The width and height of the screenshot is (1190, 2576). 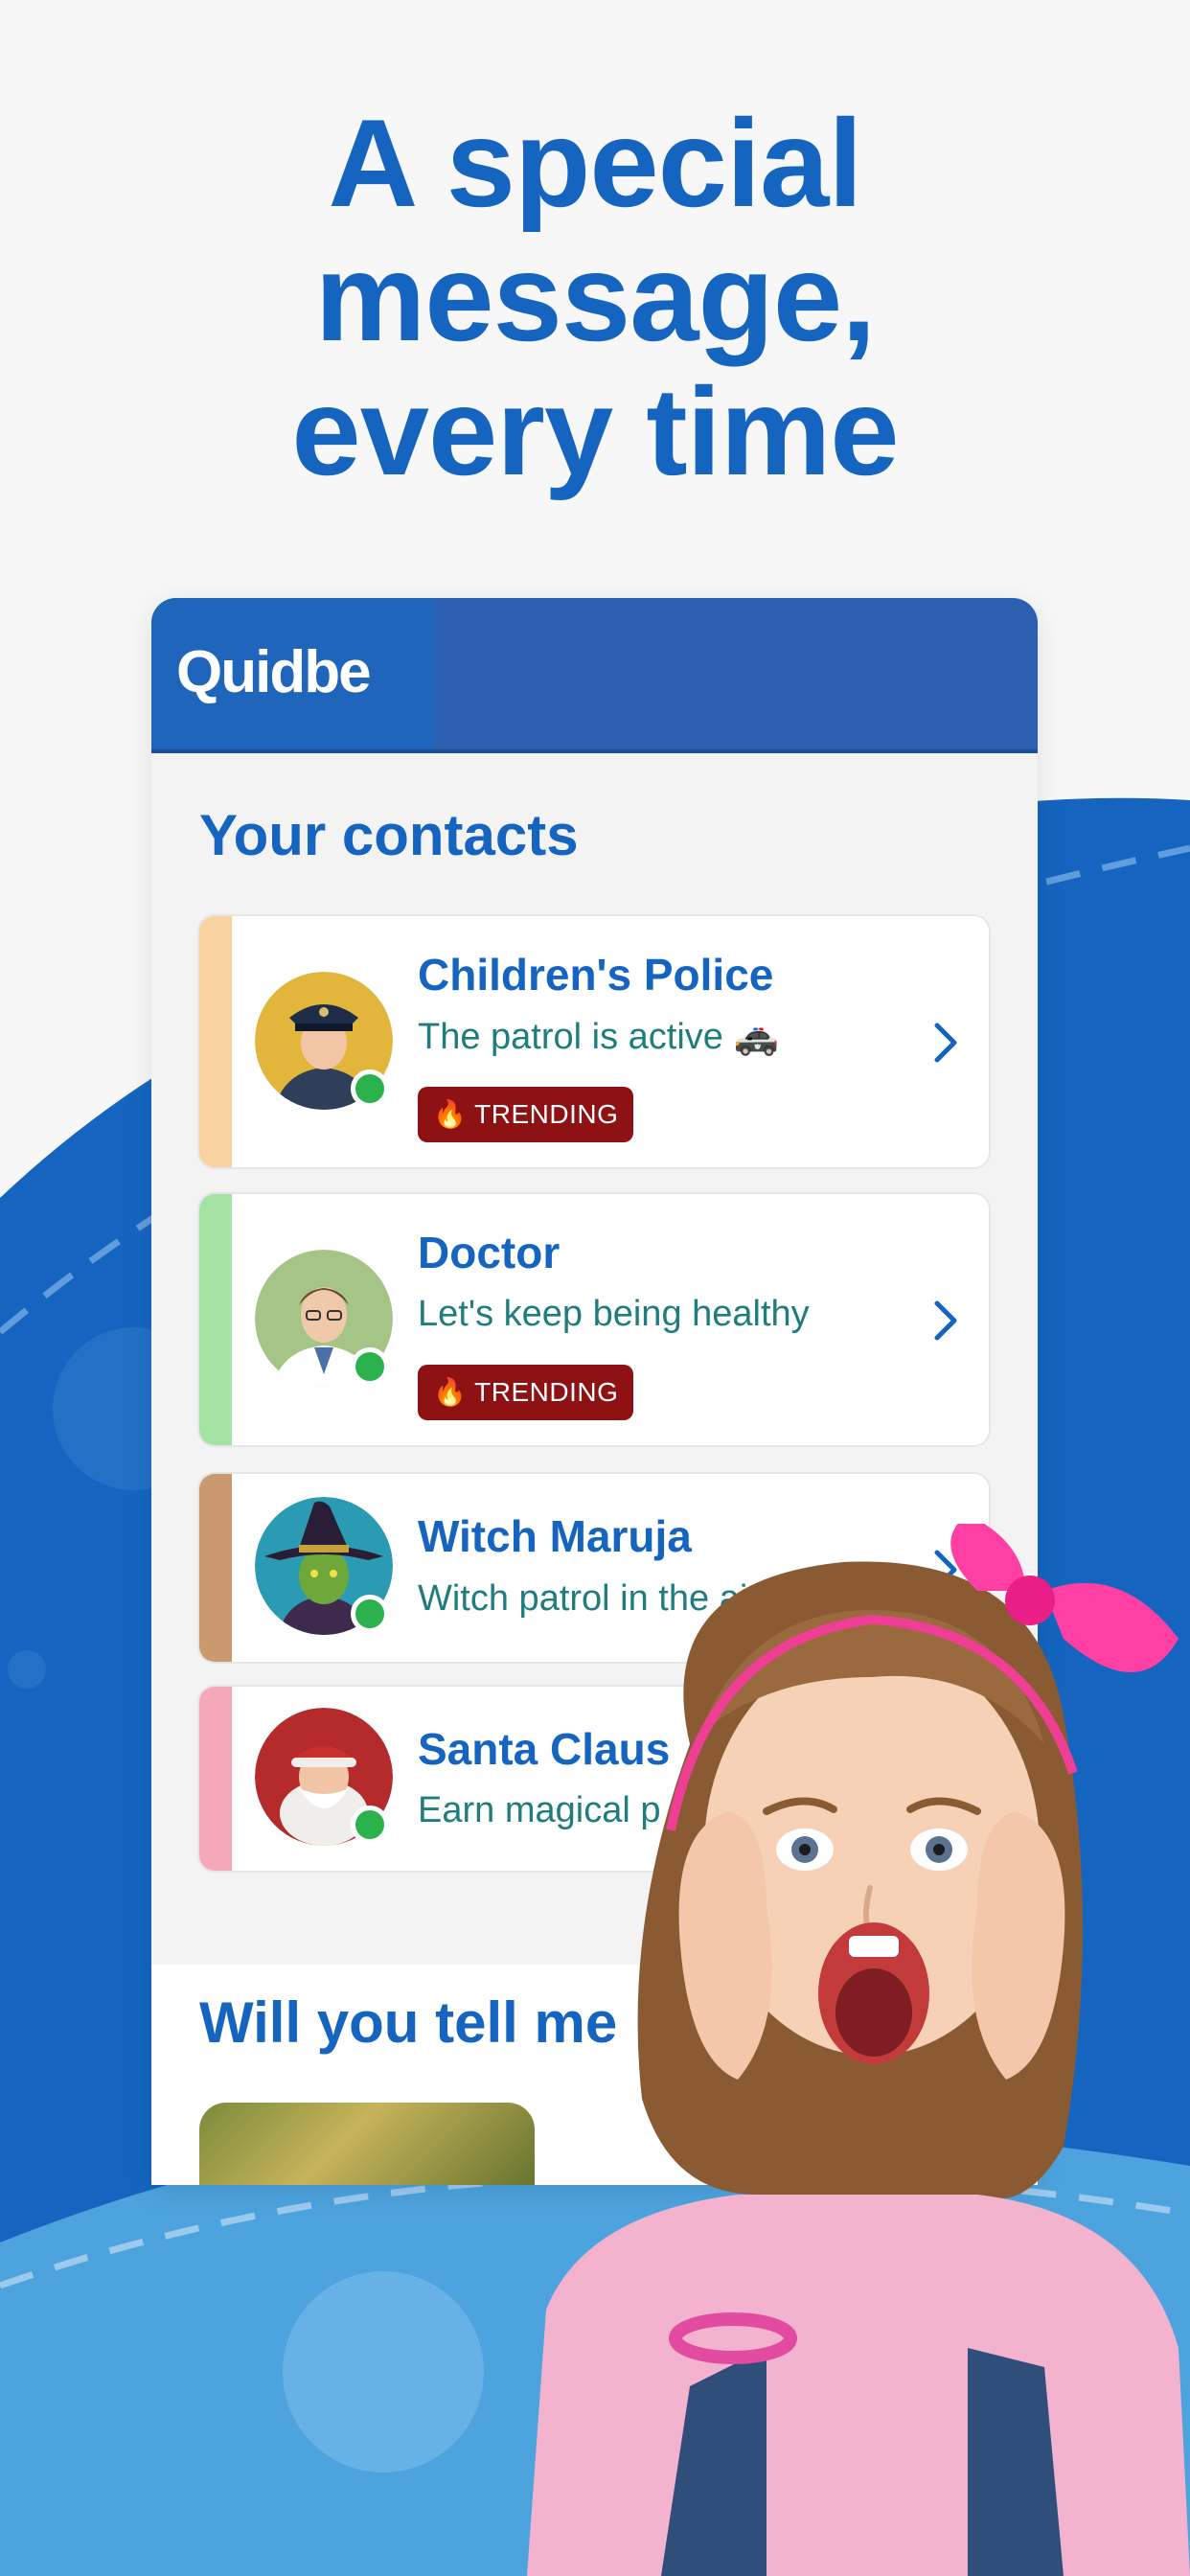 I want to click on headline-line-3: every time, so click(x=595, y=431).